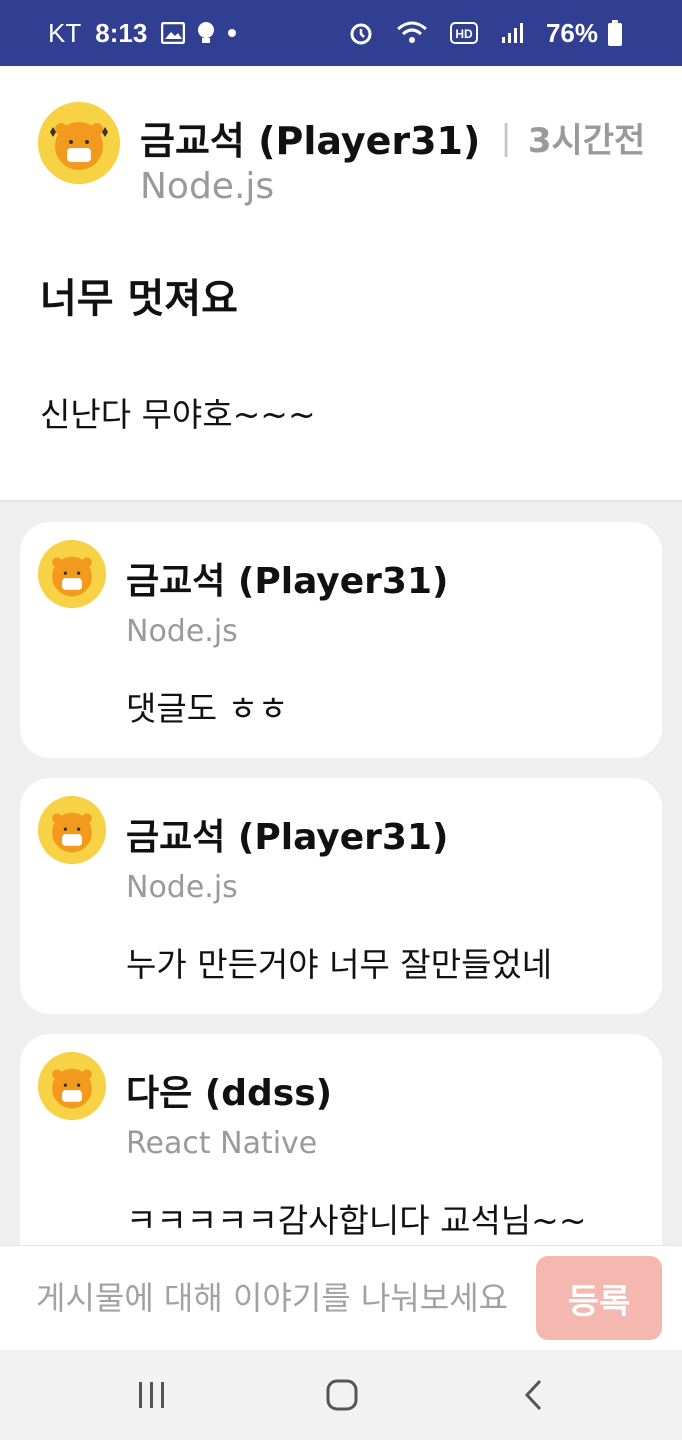 This screenshot has height=1440, width=682. I want to click on image-icon, so click(173, 33).